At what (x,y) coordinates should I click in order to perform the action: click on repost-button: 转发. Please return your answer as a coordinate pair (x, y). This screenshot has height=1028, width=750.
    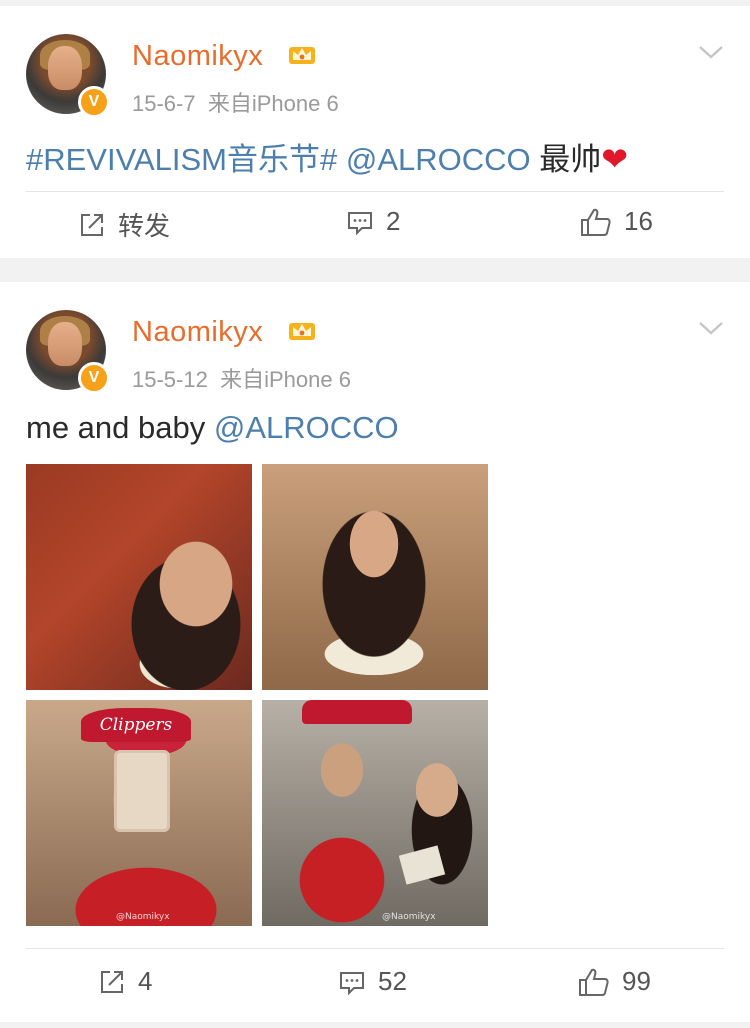
    Looking at the image, I should click on (124, 224).